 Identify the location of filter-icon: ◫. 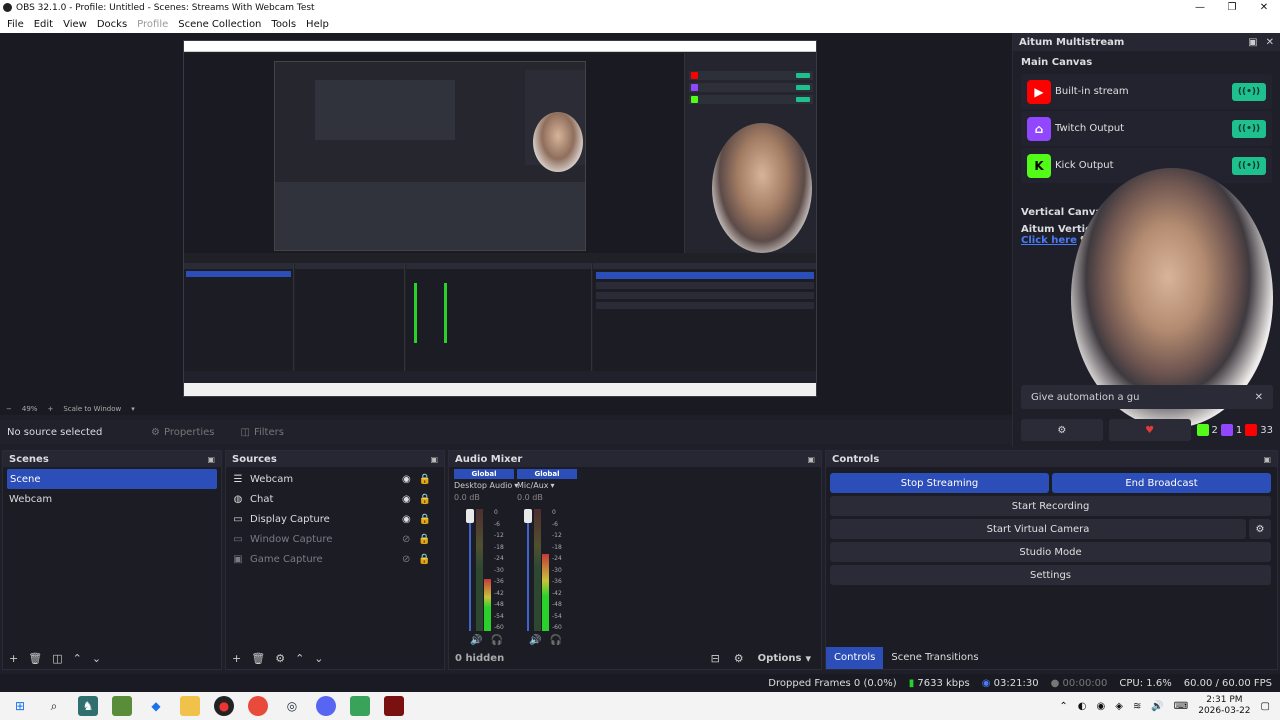
(57, 658).